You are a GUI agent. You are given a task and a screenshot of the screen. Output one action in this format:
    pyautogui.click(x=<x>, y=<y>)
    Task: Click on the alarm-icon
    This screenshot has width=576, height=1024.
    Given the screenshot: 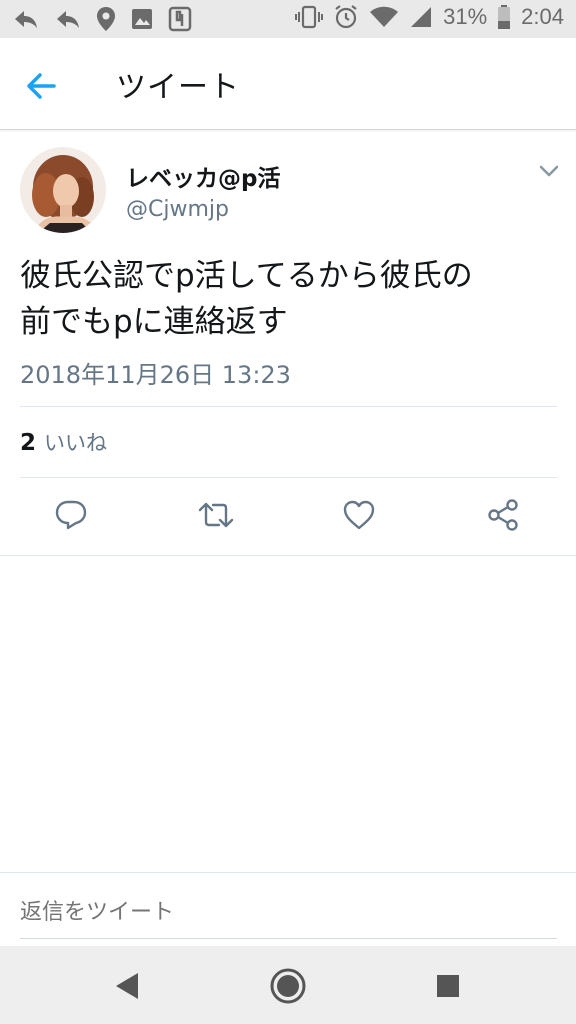 What is the action you would take?
    pyautogui.click(x=346, y=17)
    